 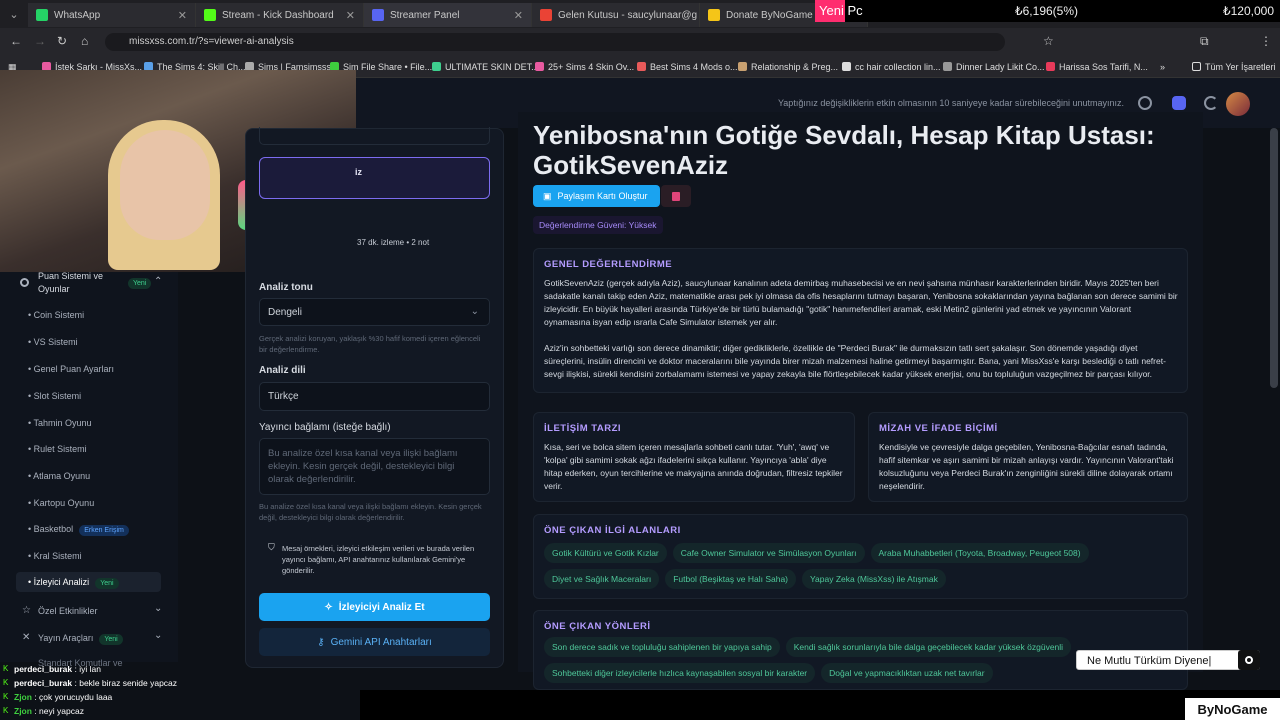 I want to click on sidebar-item-vs: • VS Sistemi, so click(x=53, y=342).